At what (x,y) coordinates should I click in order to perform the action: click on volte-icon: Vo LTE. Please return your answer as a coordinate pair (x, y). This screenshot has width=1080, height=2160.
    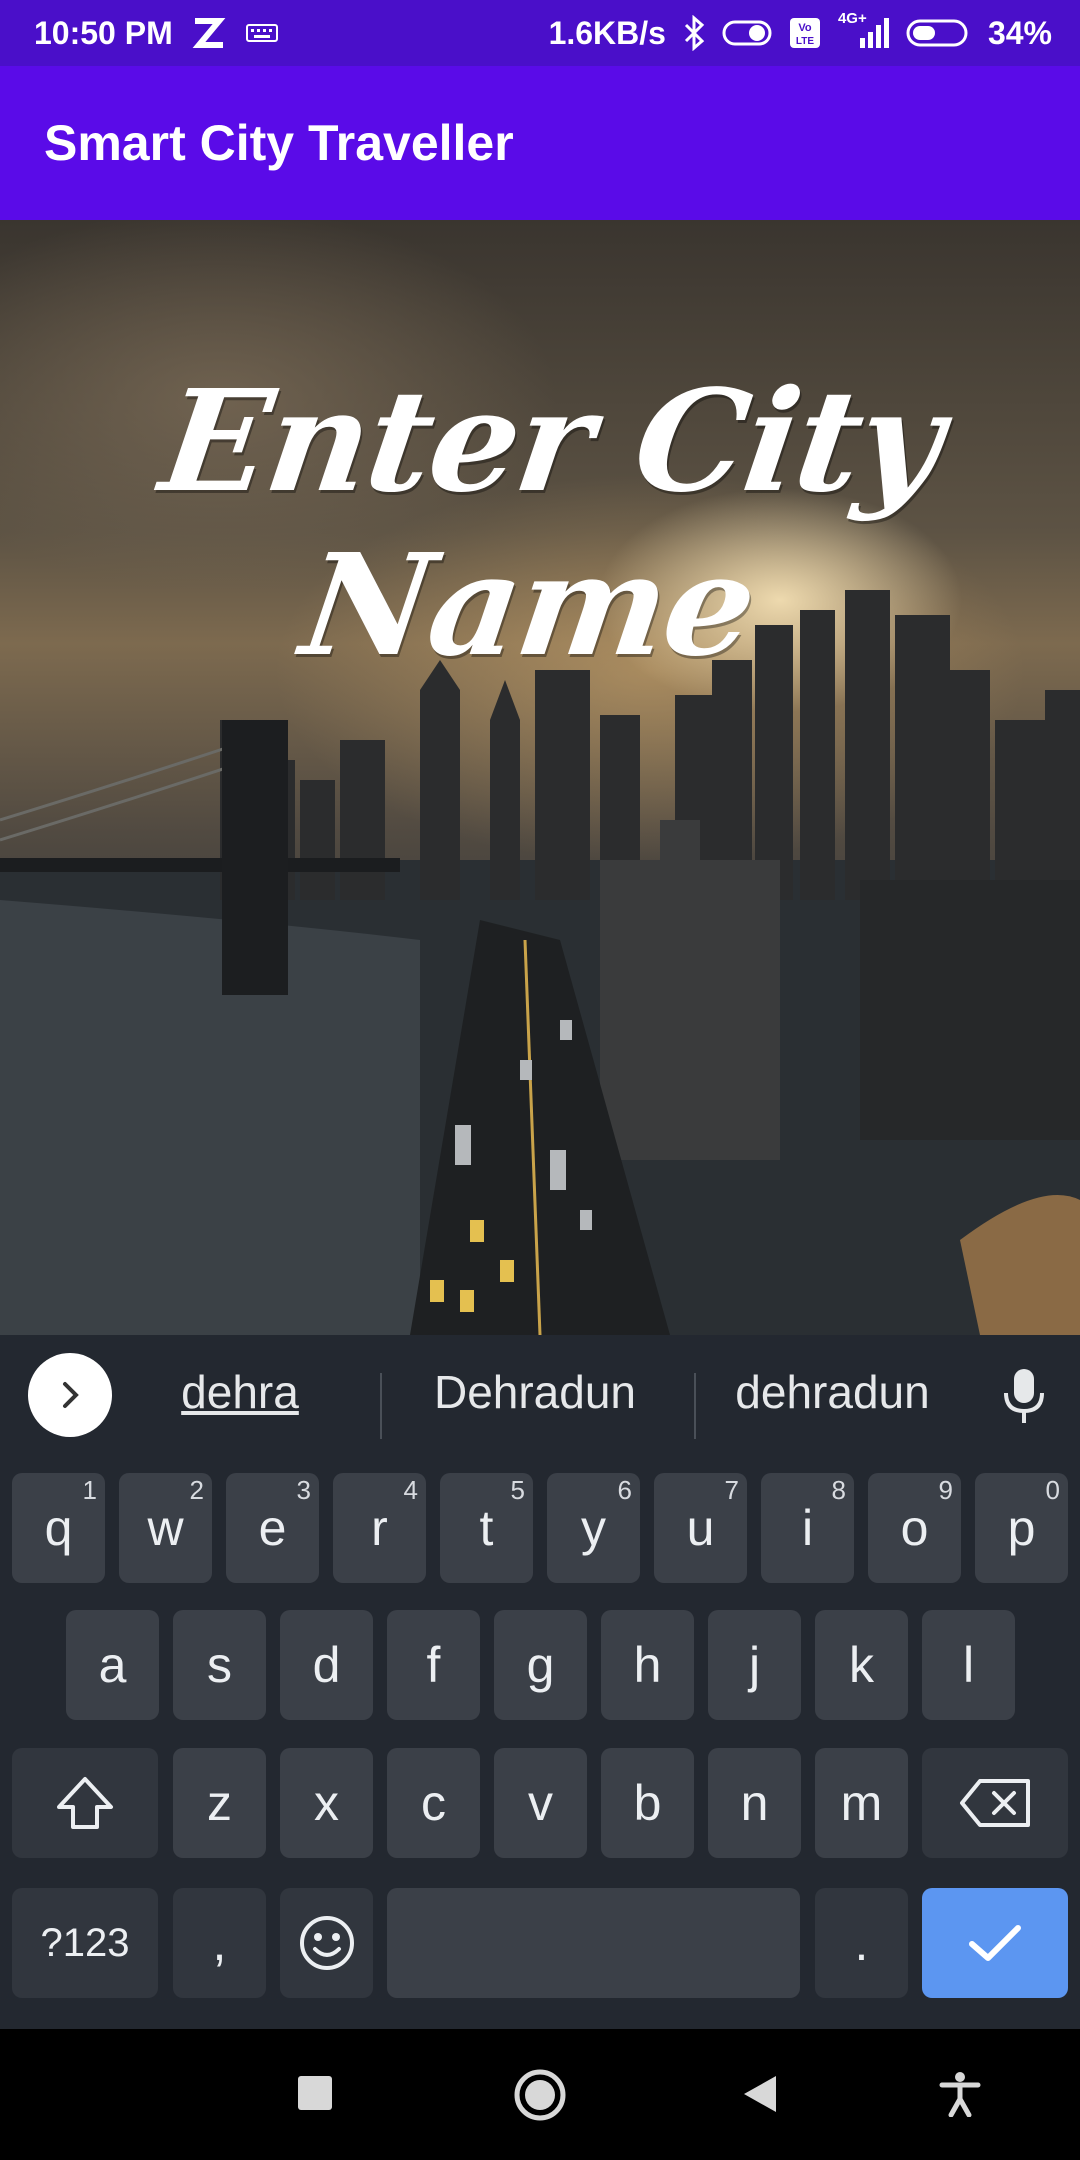
    Looking at the image, I should click on (805, 33).